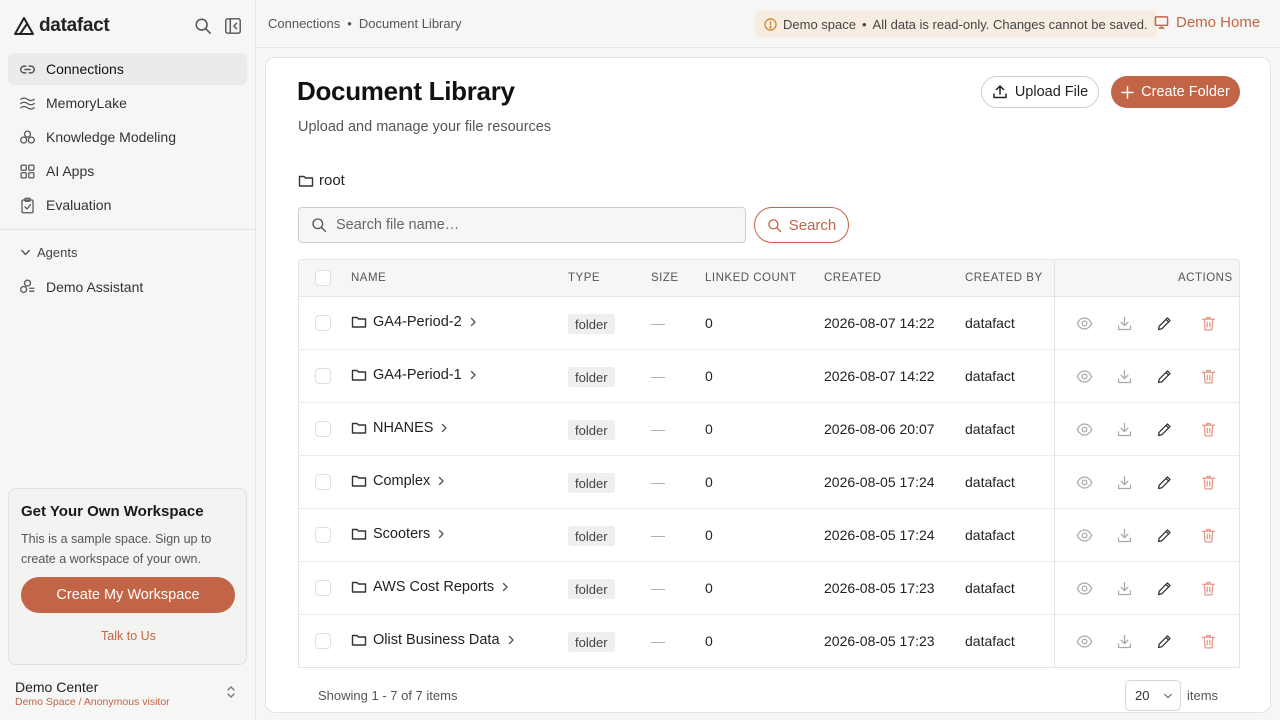  What do you see at coordinates (1175, 92) in the screenshot?
I see `create-folder-button: Create Folder` at bounding box center [1175, 92].